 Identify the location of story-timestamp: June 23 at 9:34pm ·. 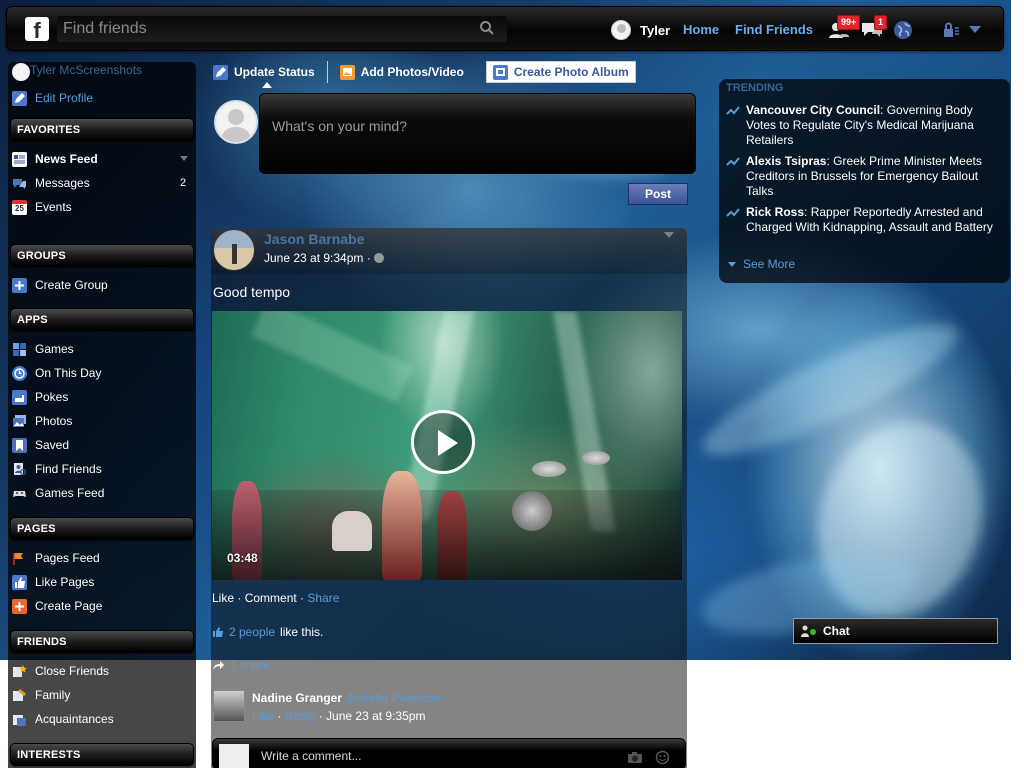
(324, 258).